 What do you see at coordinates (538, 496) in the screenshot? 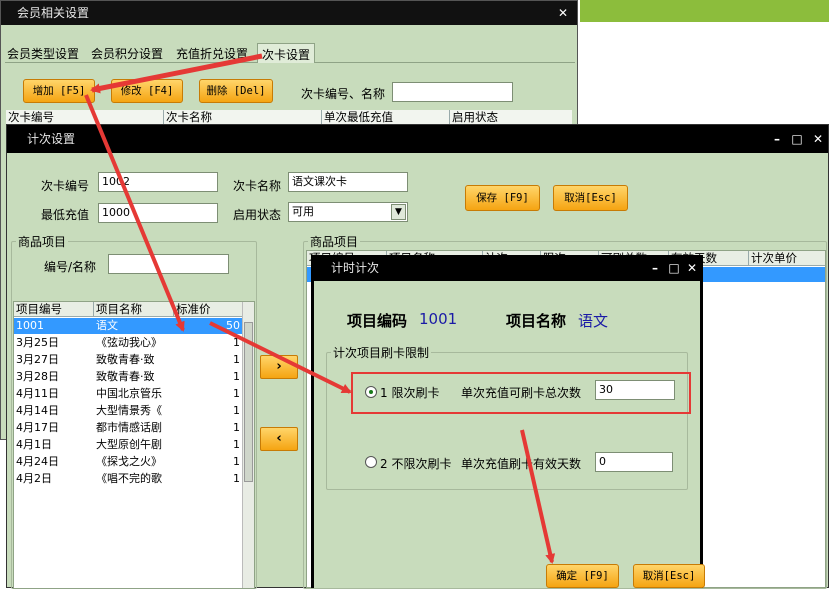
I see `arrow-option-to-confirm` at bounding box center [538, 496].